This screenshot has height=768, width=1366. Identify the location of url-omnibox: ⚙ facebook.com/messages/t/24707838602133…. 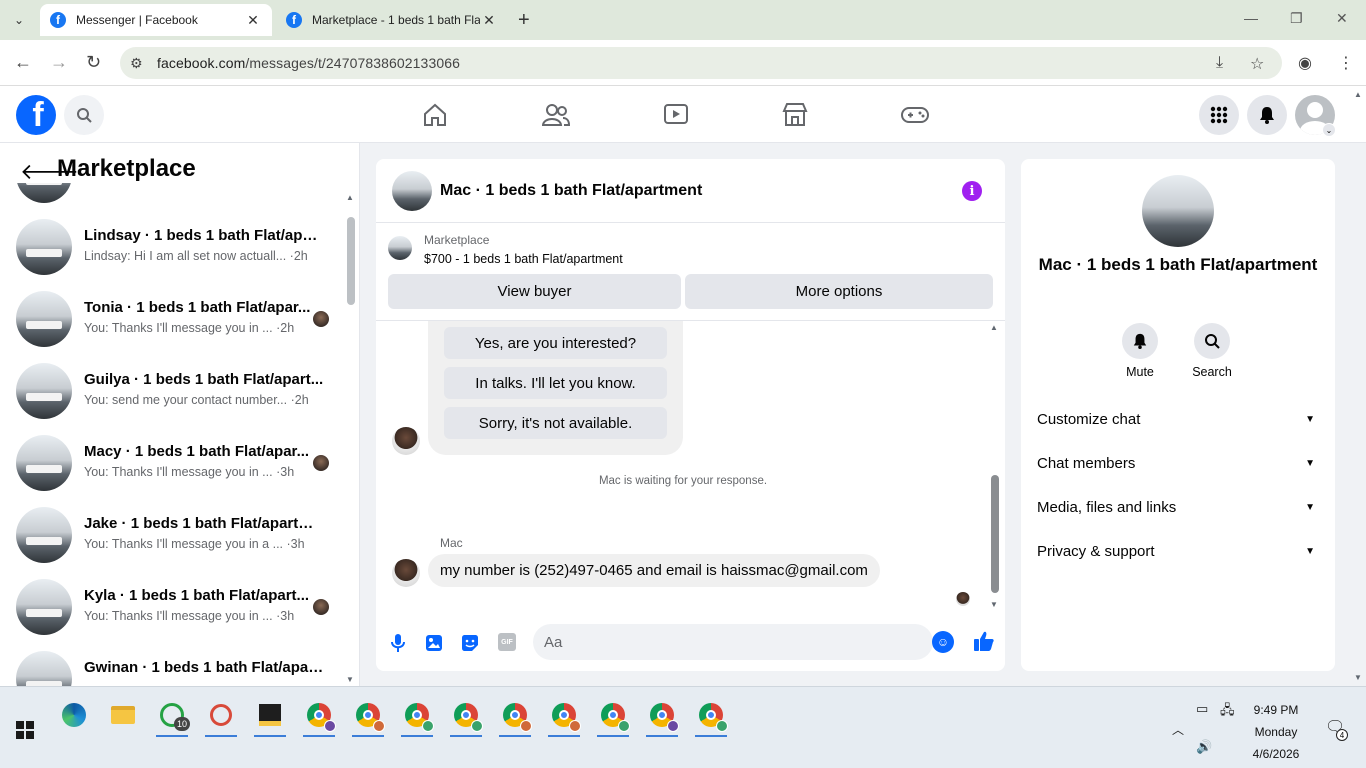
(701, 63).